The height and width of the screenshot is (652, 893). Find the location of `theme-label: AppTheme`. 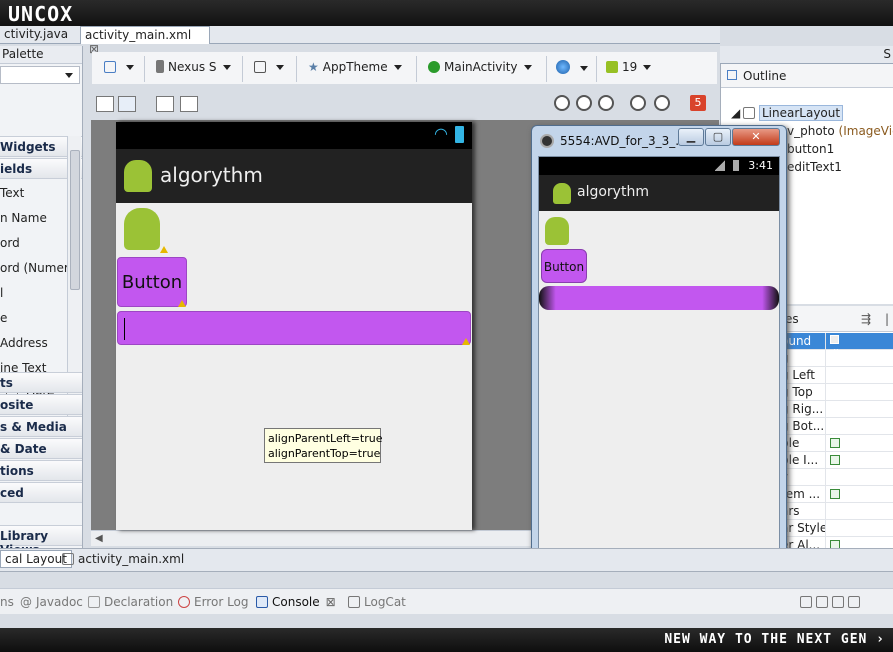

theme-label: AppTheme is located at coordinates (355, 67).